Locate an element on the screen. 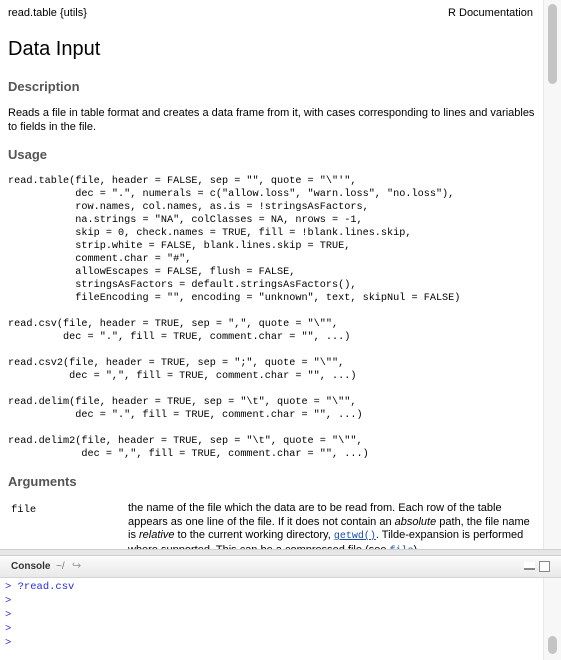 The width and height of the screenshot is (561, 660). console-input-line: > is located at coordinates (274, 643).